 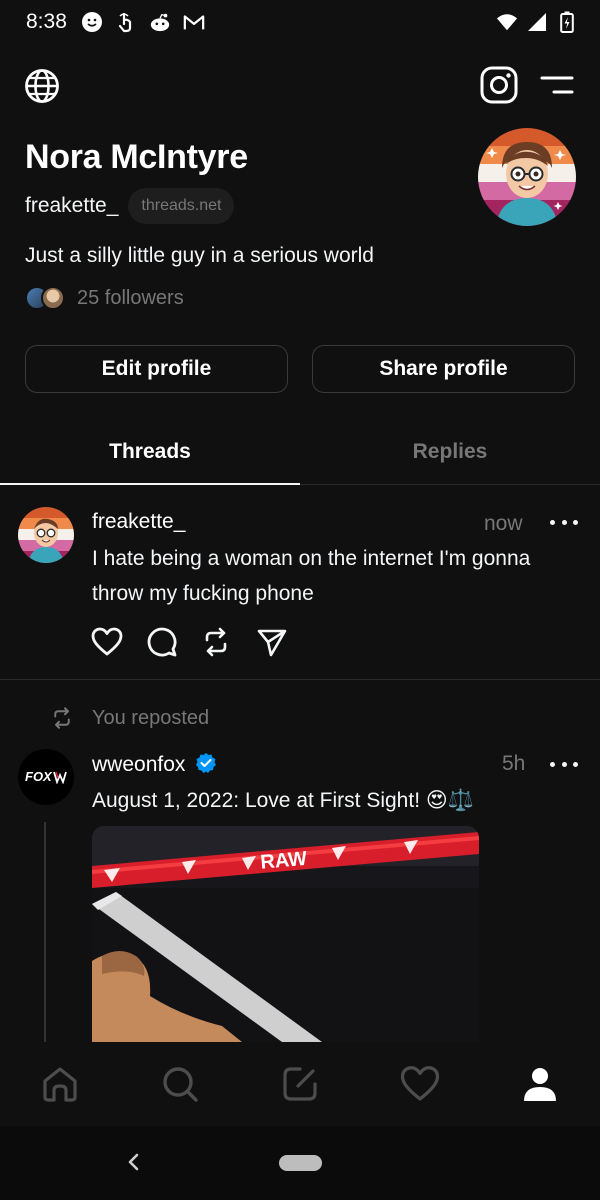 I want to click on edit-profile-button: Edit profile, so click(x=156, y=369).